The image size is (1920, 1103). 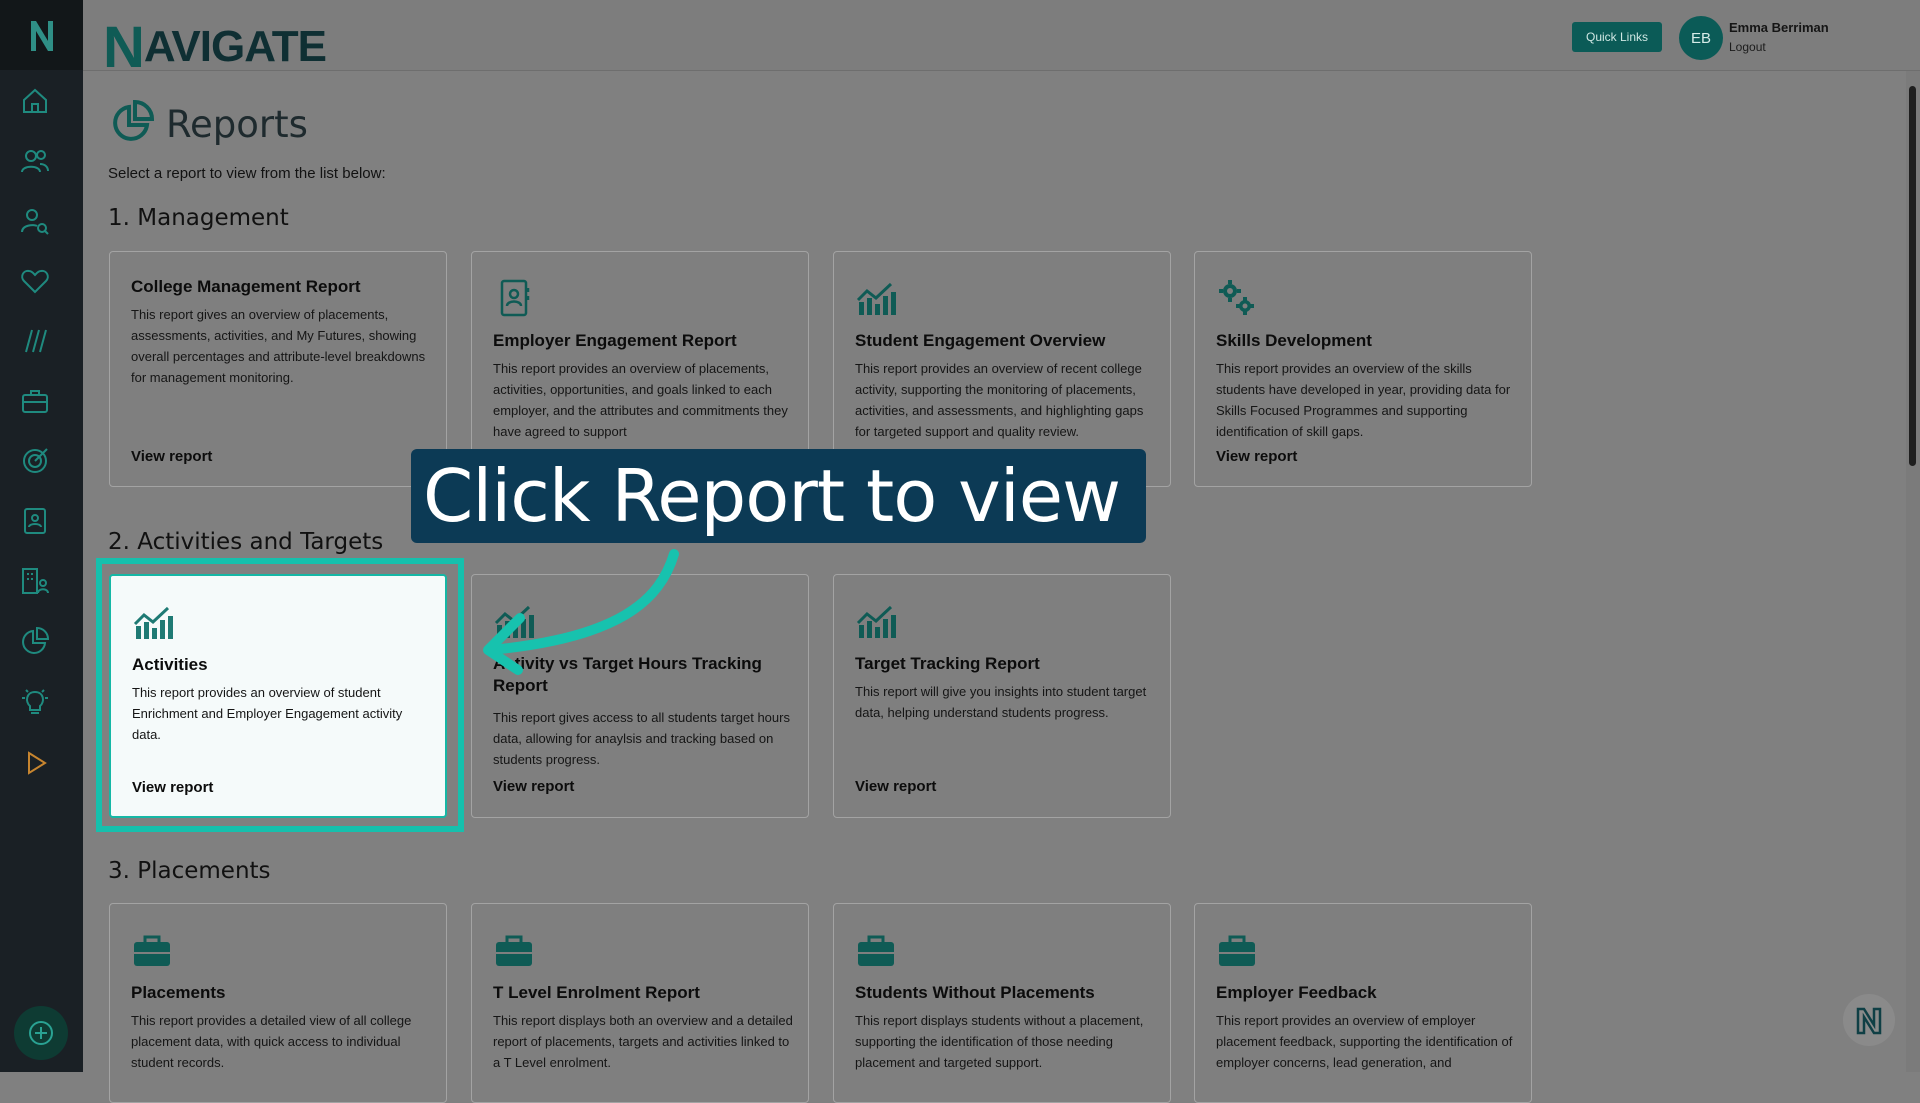 What do you see at coordinates (35, 341) in the screenshot?
I see `slashes-icon` at bounding box center [35, 341].